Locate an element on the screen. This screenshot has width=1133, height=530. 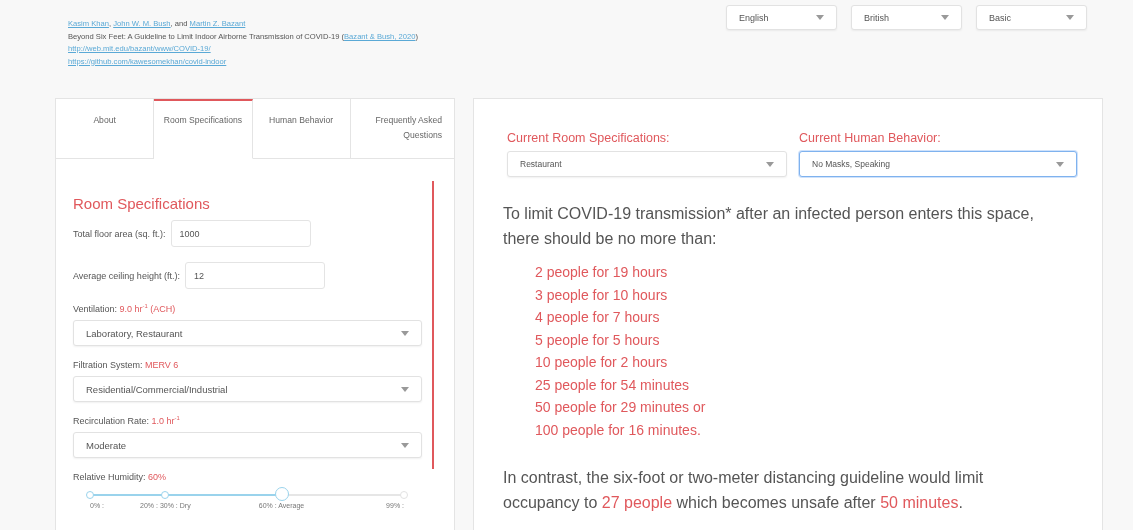
occupancy-limit: 100 people for 16 minutes. is located at coordinates (618, 430).